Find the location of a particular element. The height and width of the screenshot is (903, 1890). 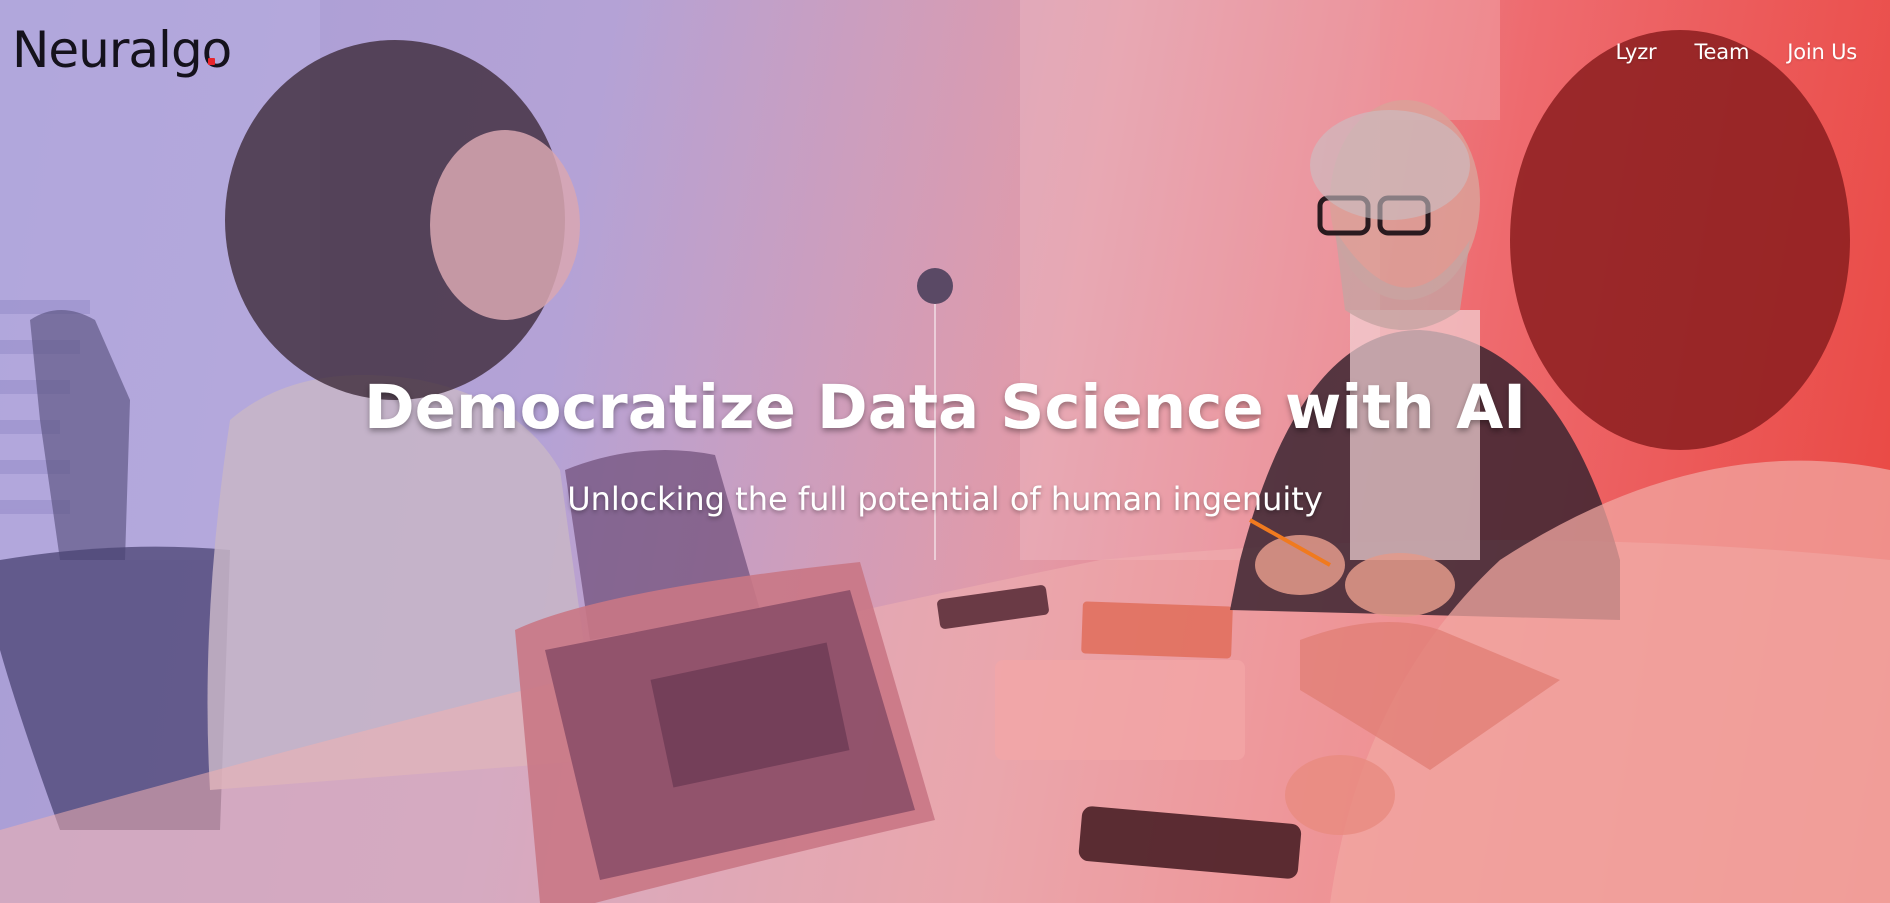

nav-item-team: Team is located at coordinates (1722, 52).